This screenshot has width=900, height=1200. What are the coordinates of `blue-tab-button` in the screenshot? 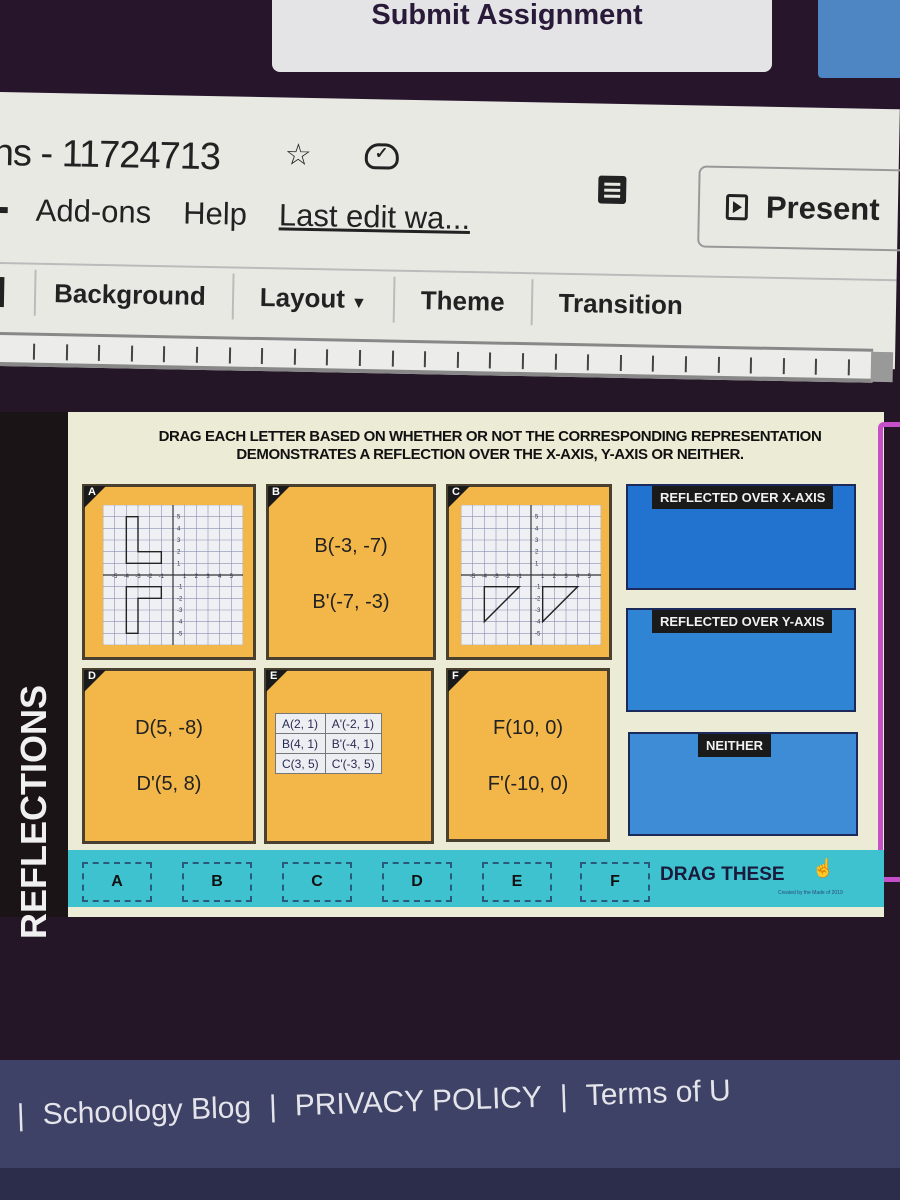 It's located at (859, 39).